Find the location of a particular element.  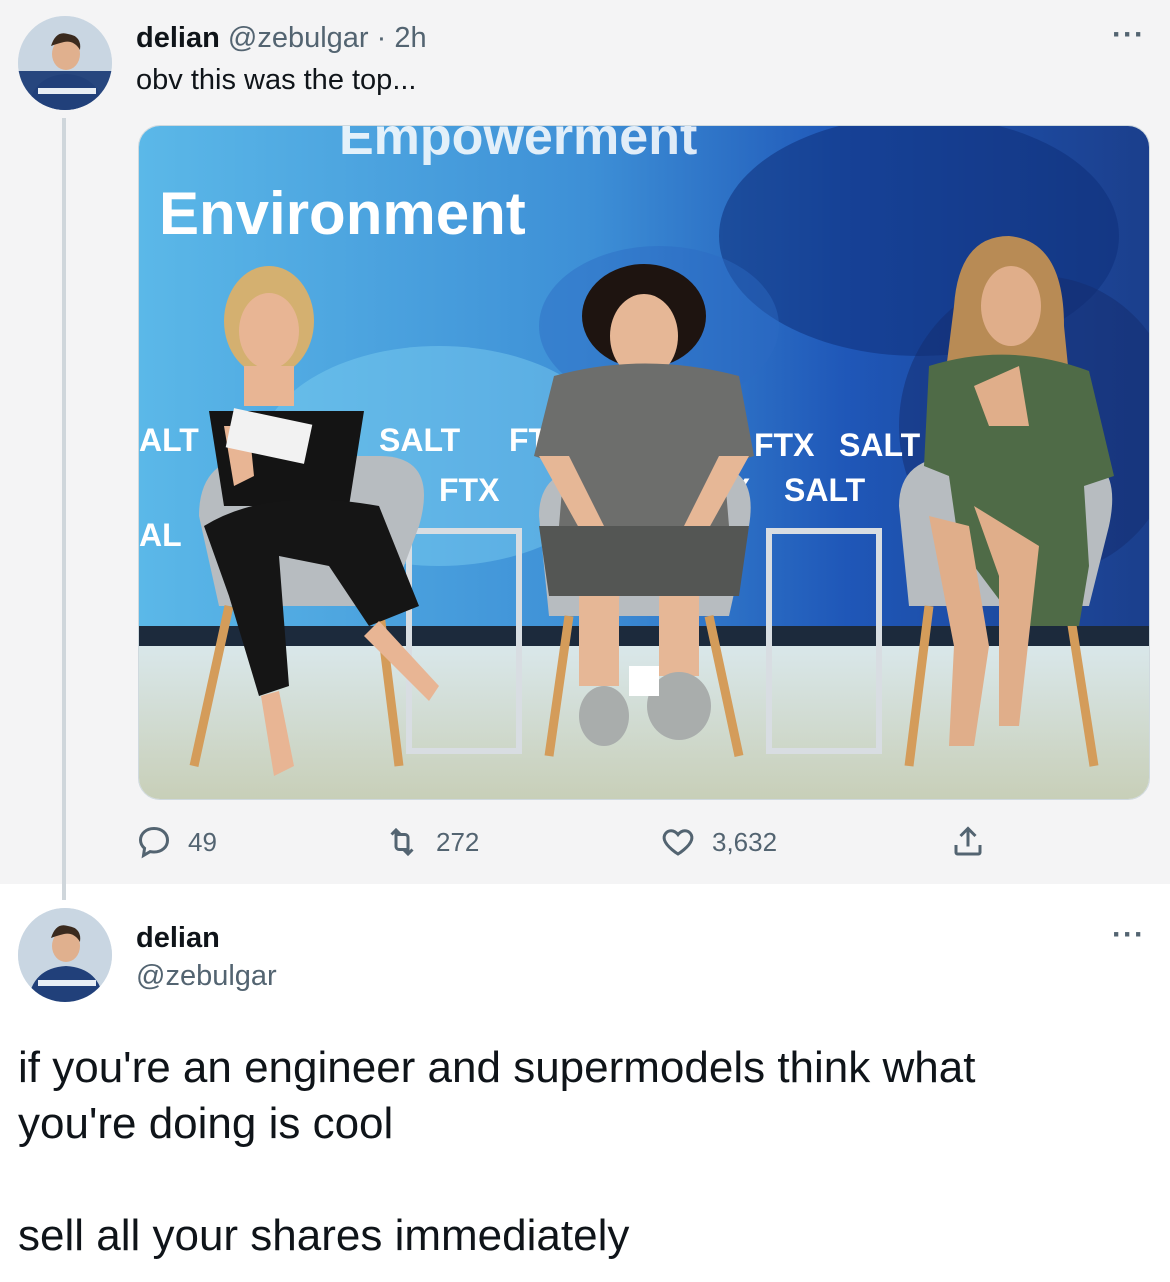

share-icon is located at coordinates (968, 841).